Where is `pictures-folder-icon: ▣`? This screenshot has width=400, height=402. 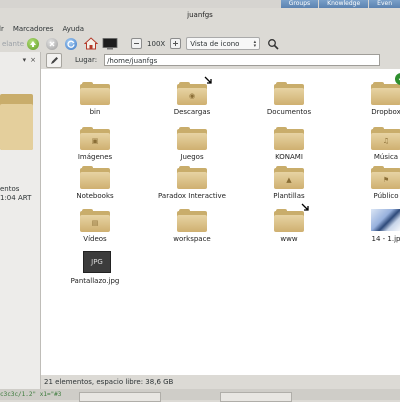 pictures-folder-icon: ▣ is located at coordinates (95, 138).